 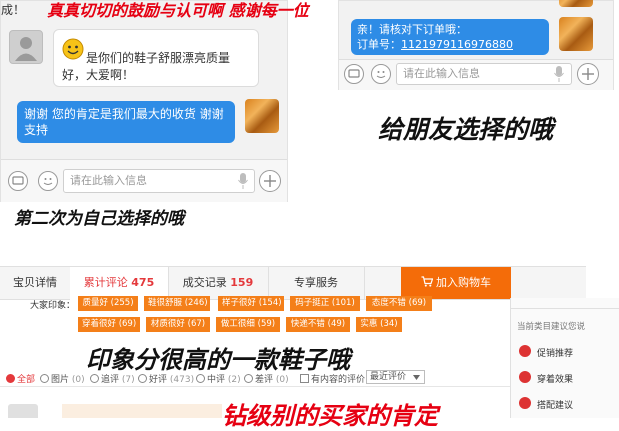 I want to click on tab-transactions: 成交记录 159, so click(x=218, y=283).